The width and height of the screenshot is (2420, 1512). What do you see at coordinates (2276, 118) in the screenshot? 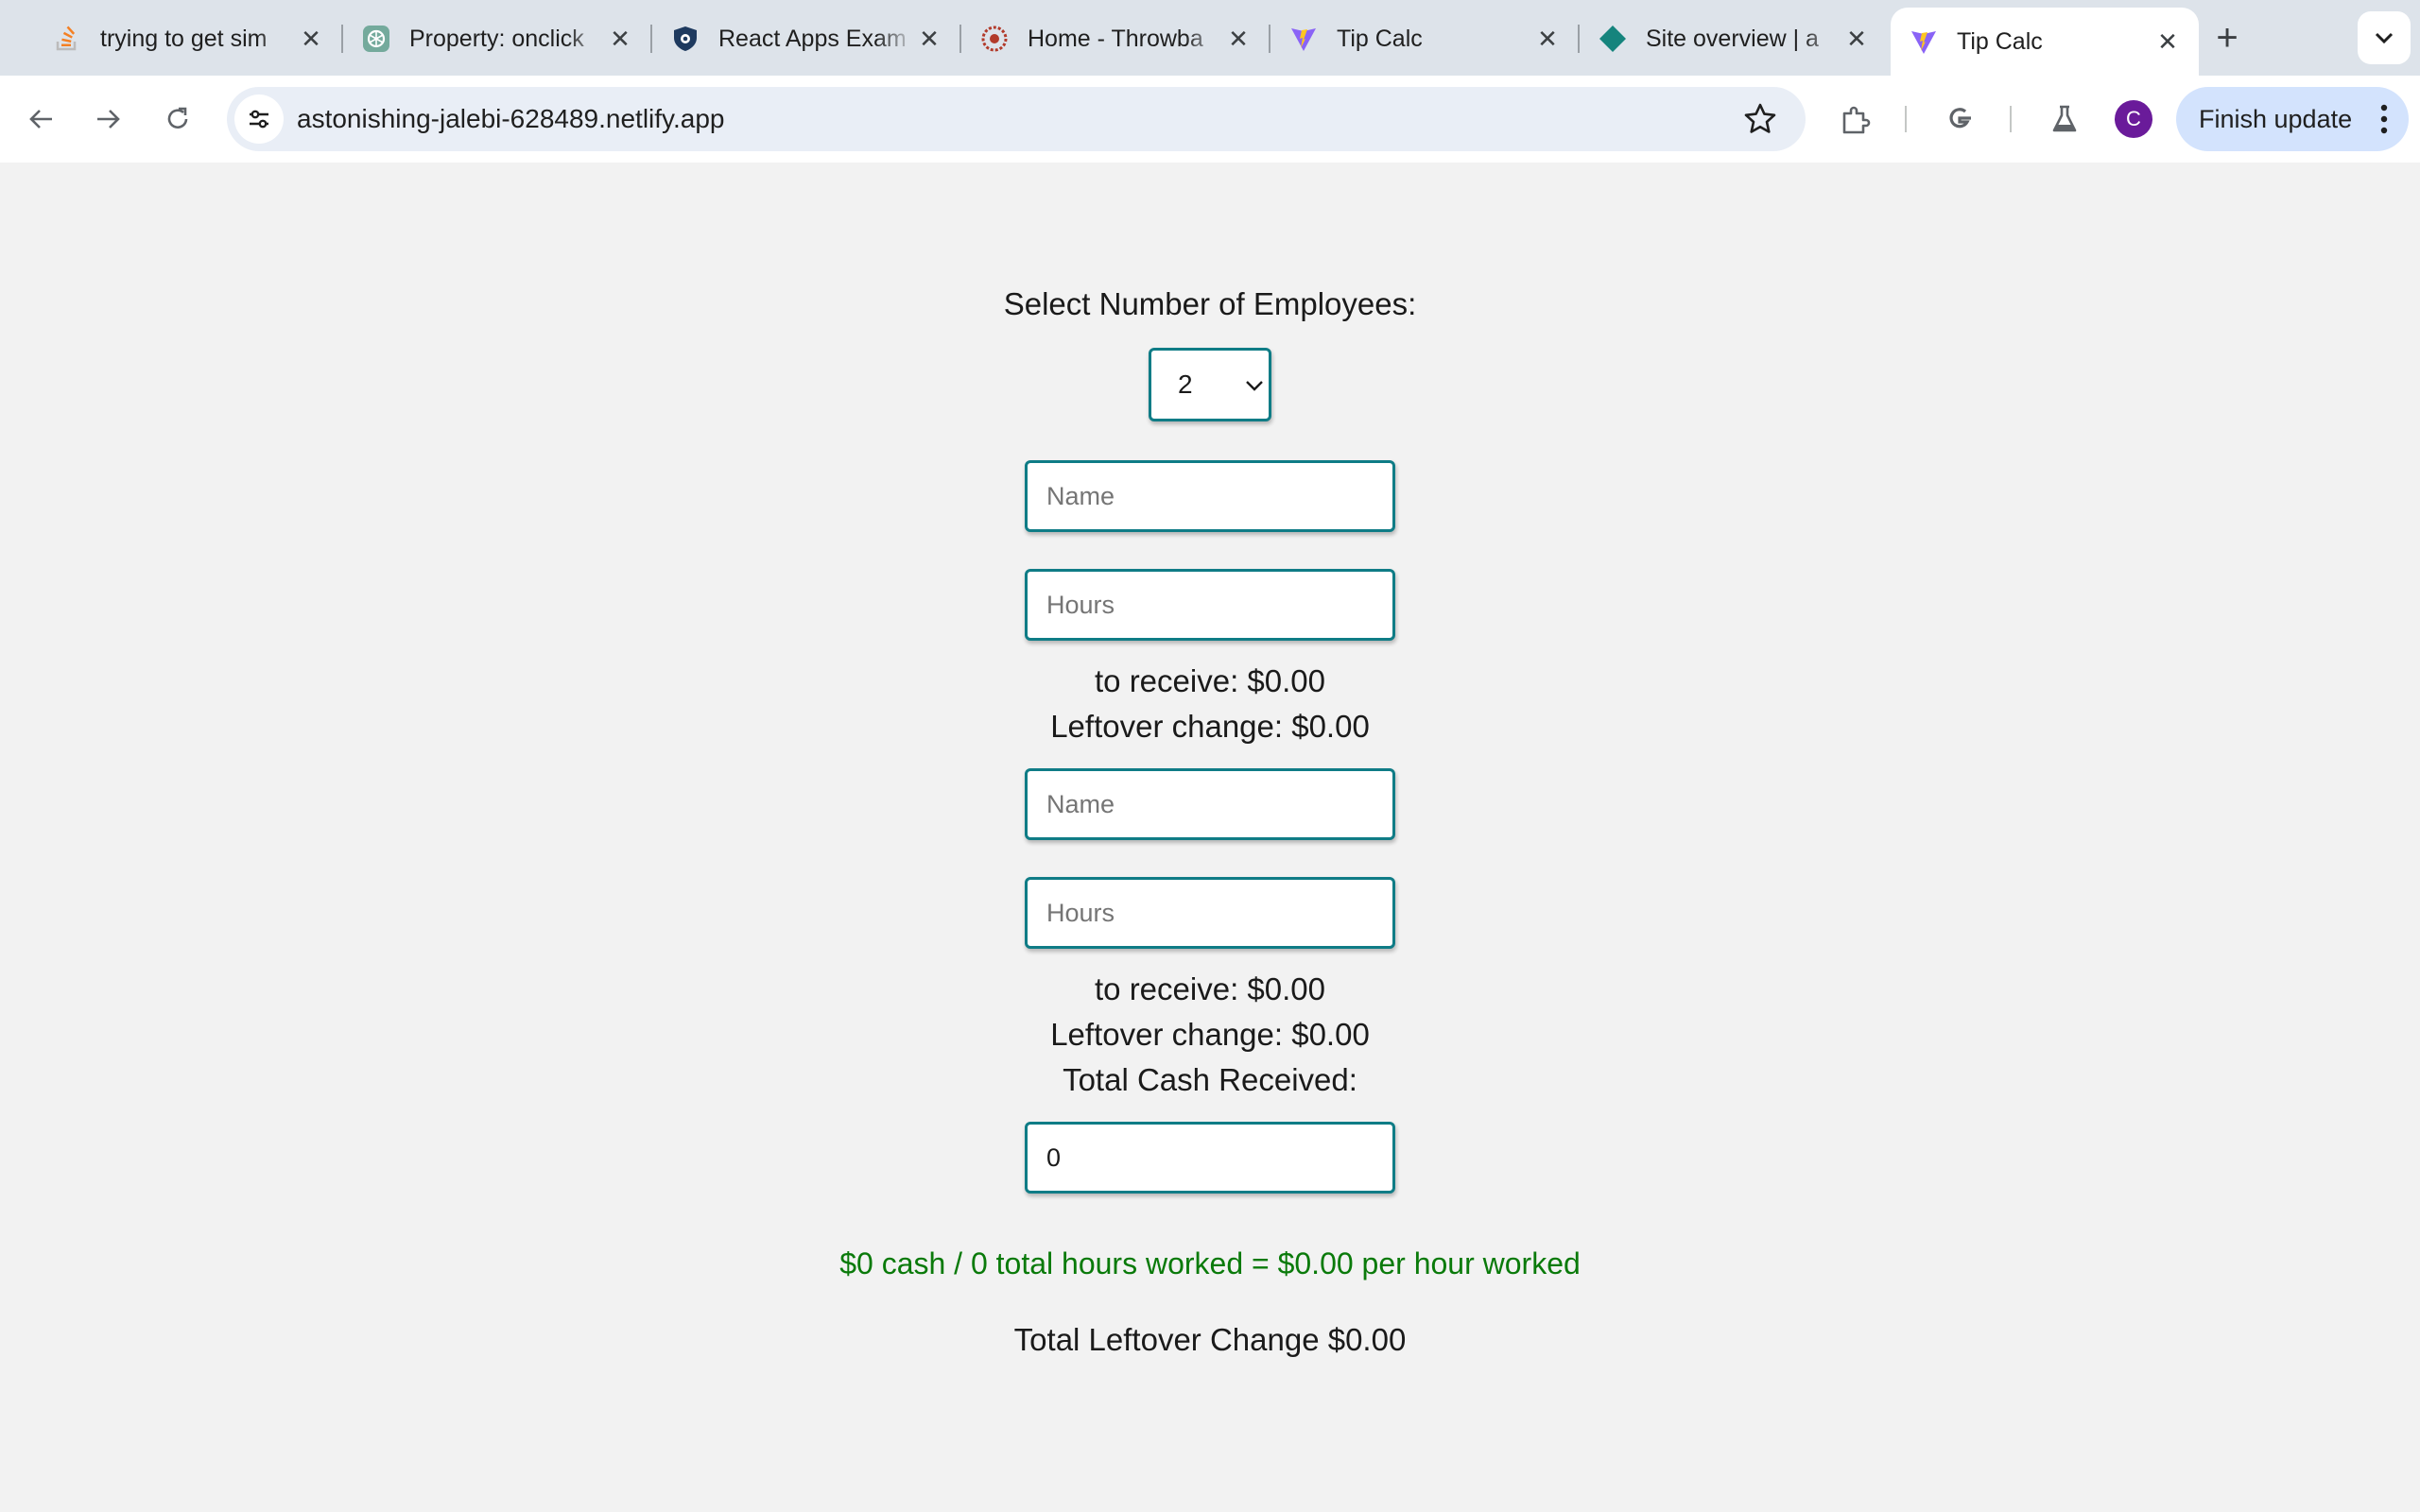
I see `finish-update-label: Finish update` at bounding box center [2276, 118].